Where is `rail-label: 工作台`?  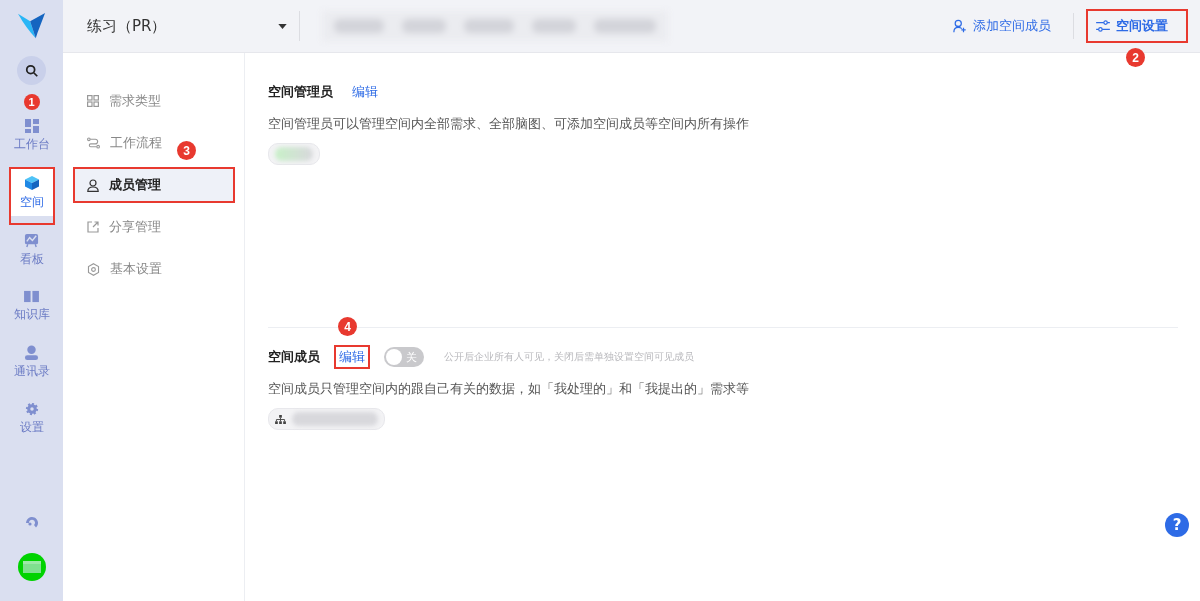
rail-label: 工作台 is located at coordinates (31, 144).